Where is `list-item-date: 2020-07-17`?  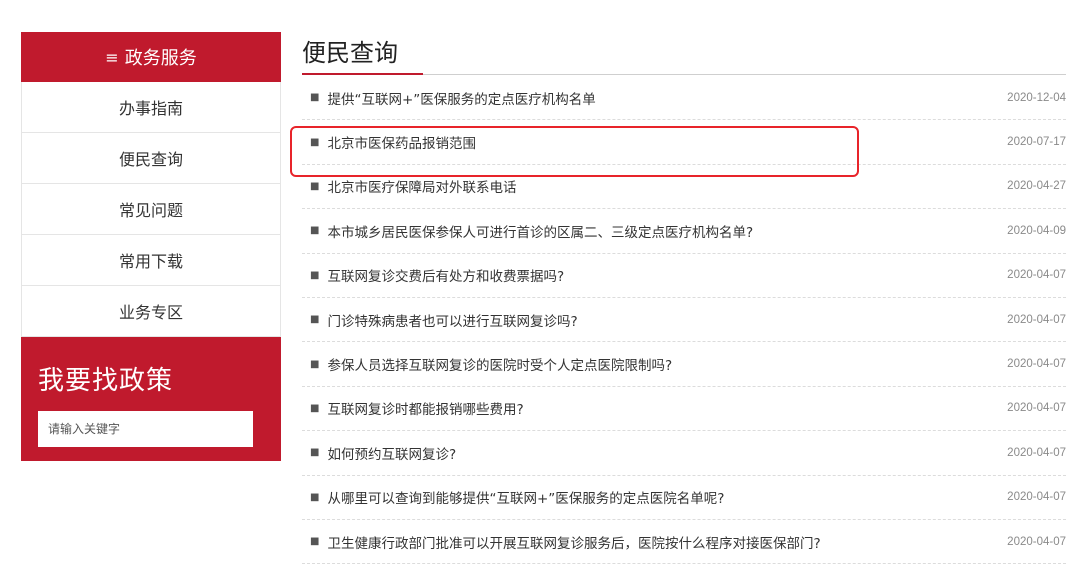
list-item-date: 2020-07-17 is located at coordinates (1036, 142).